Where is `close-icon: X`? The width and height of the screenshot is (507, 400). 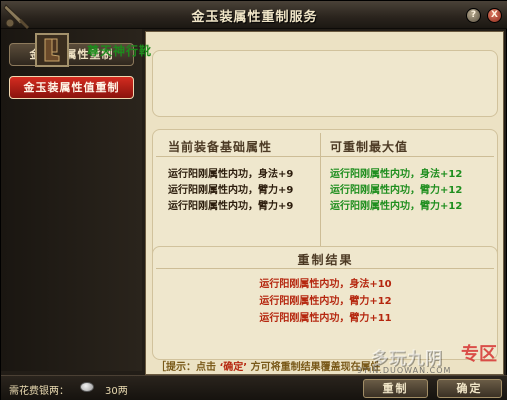
close-icon: X is located at coordinates (494, 15).